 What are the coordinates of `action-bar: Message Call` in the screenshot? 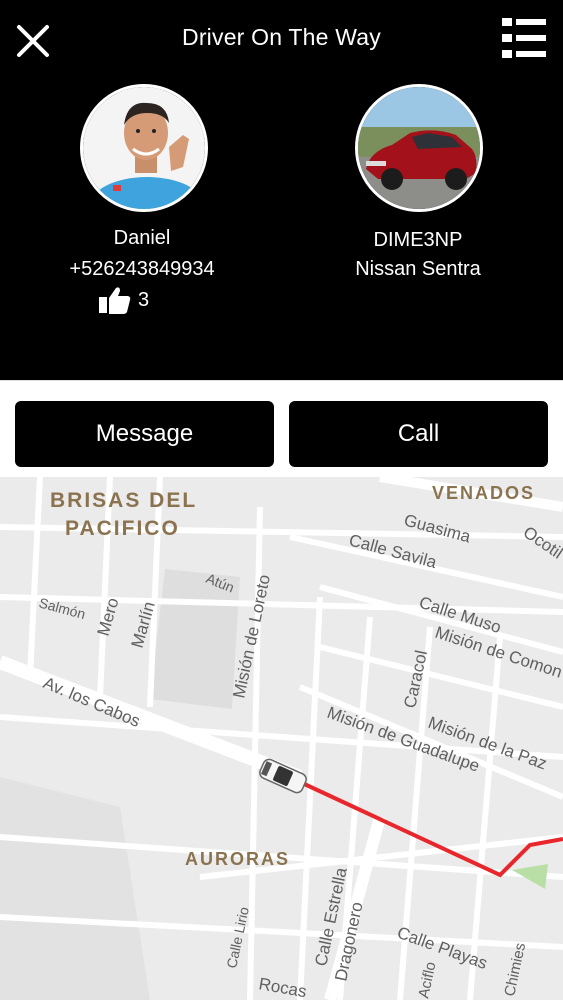 It's located at (281, 428).